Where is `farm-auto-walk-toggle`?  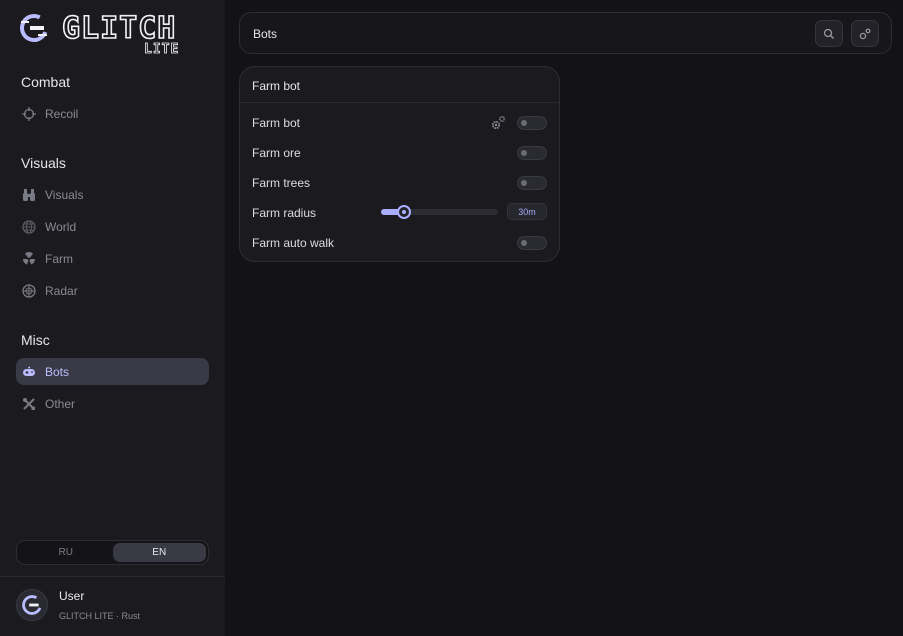 farm-auto-walk-toggle is located at coordinates (532, 243).